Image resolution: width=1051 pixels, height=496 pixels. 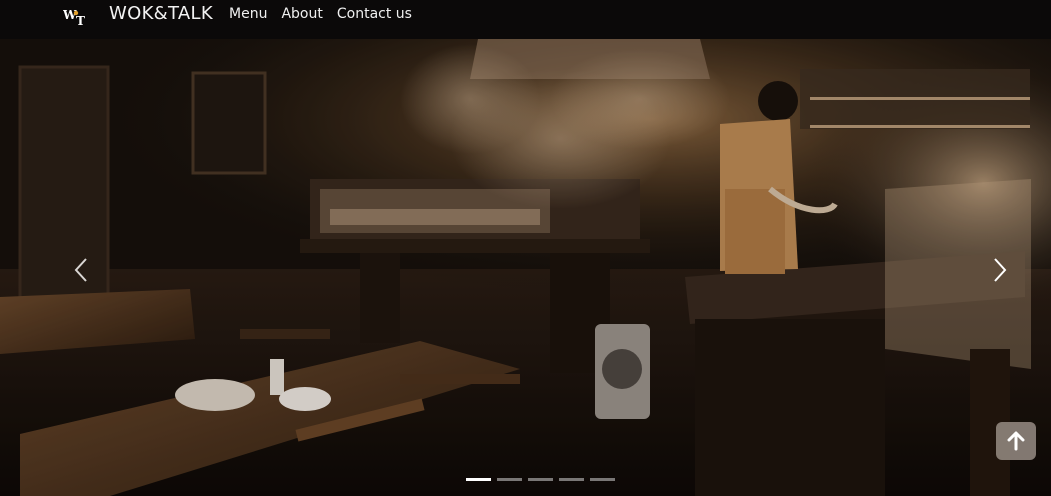 I want to click on back-to-top-button, so click(x=1016, y=441).